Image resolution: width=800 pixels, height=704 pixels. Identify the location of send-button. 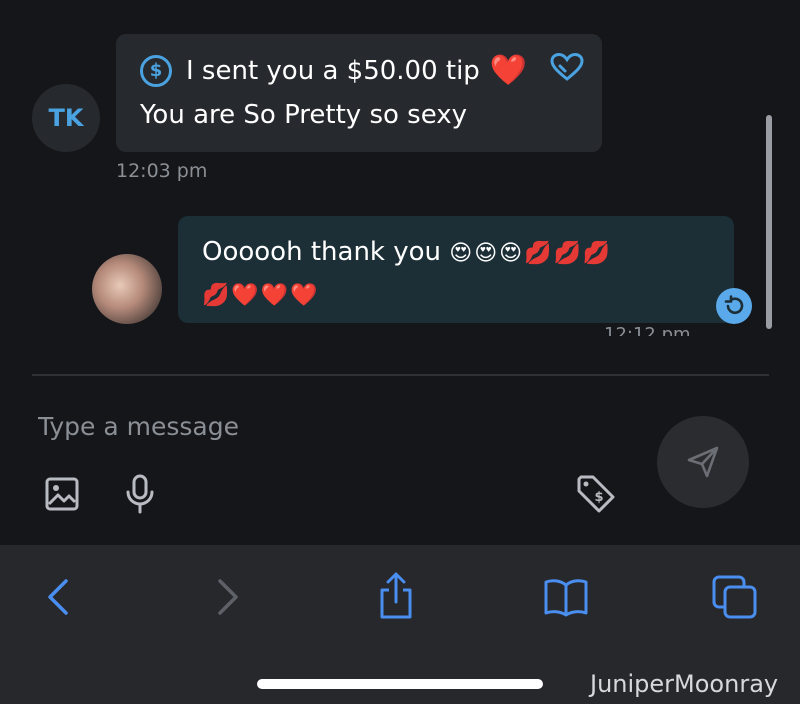
(703, 462).